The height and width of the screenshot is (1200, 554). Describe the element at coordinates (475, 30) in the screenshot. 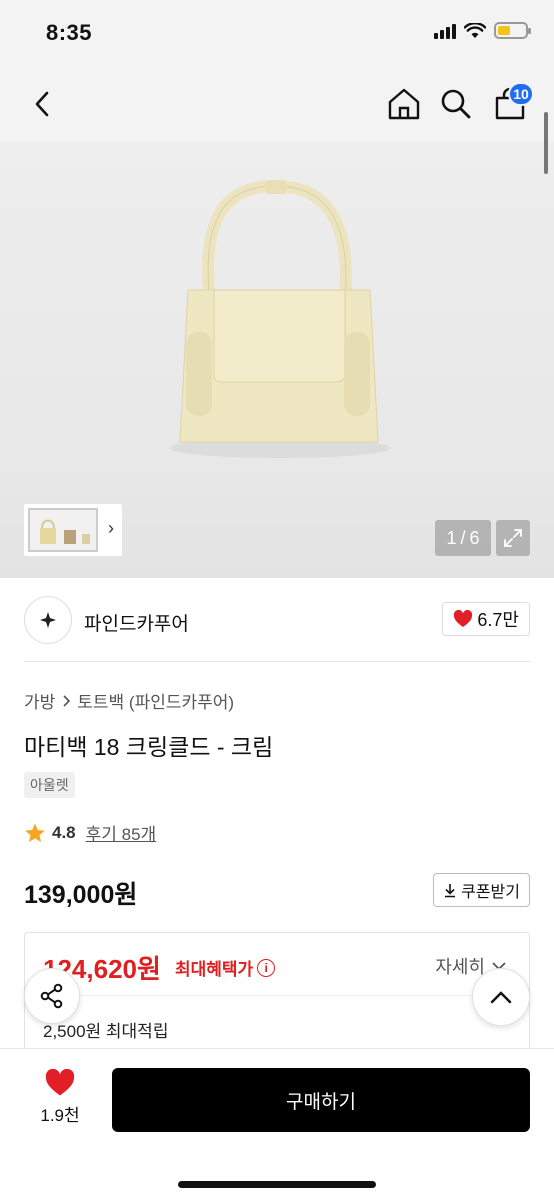

I see `wifi-icon` at that location.